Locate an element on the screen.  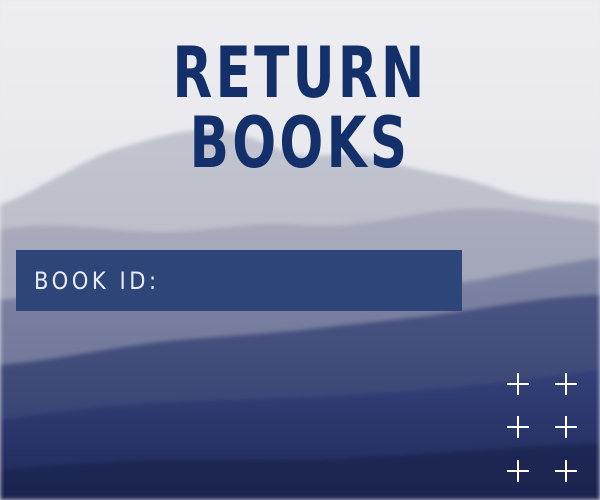
book-id-field: BOOK ID: is located at coordinates (239, 281).